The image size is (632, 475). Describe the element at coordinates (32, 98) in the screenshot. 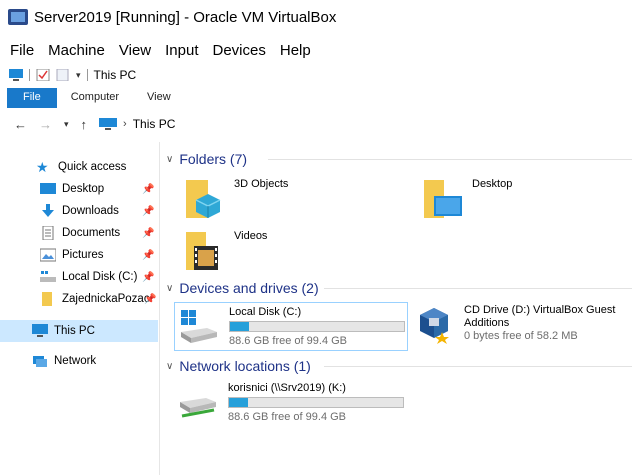

I see `tab-file: File` at that location.